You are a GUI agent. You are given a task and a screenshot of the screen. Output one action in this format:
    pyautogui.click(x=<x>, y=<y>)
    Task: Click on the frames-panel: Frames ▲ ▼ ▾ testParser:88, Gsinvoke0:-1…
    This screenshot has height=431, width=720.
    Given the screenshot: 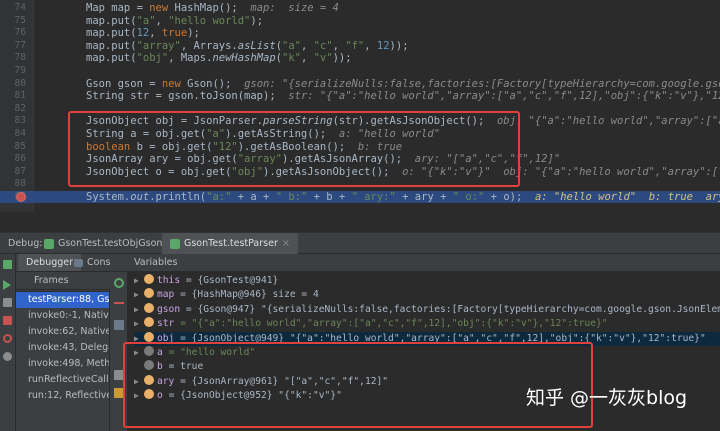 What is the action you would take?
    pyautogui.click(x=63, y=351)
    